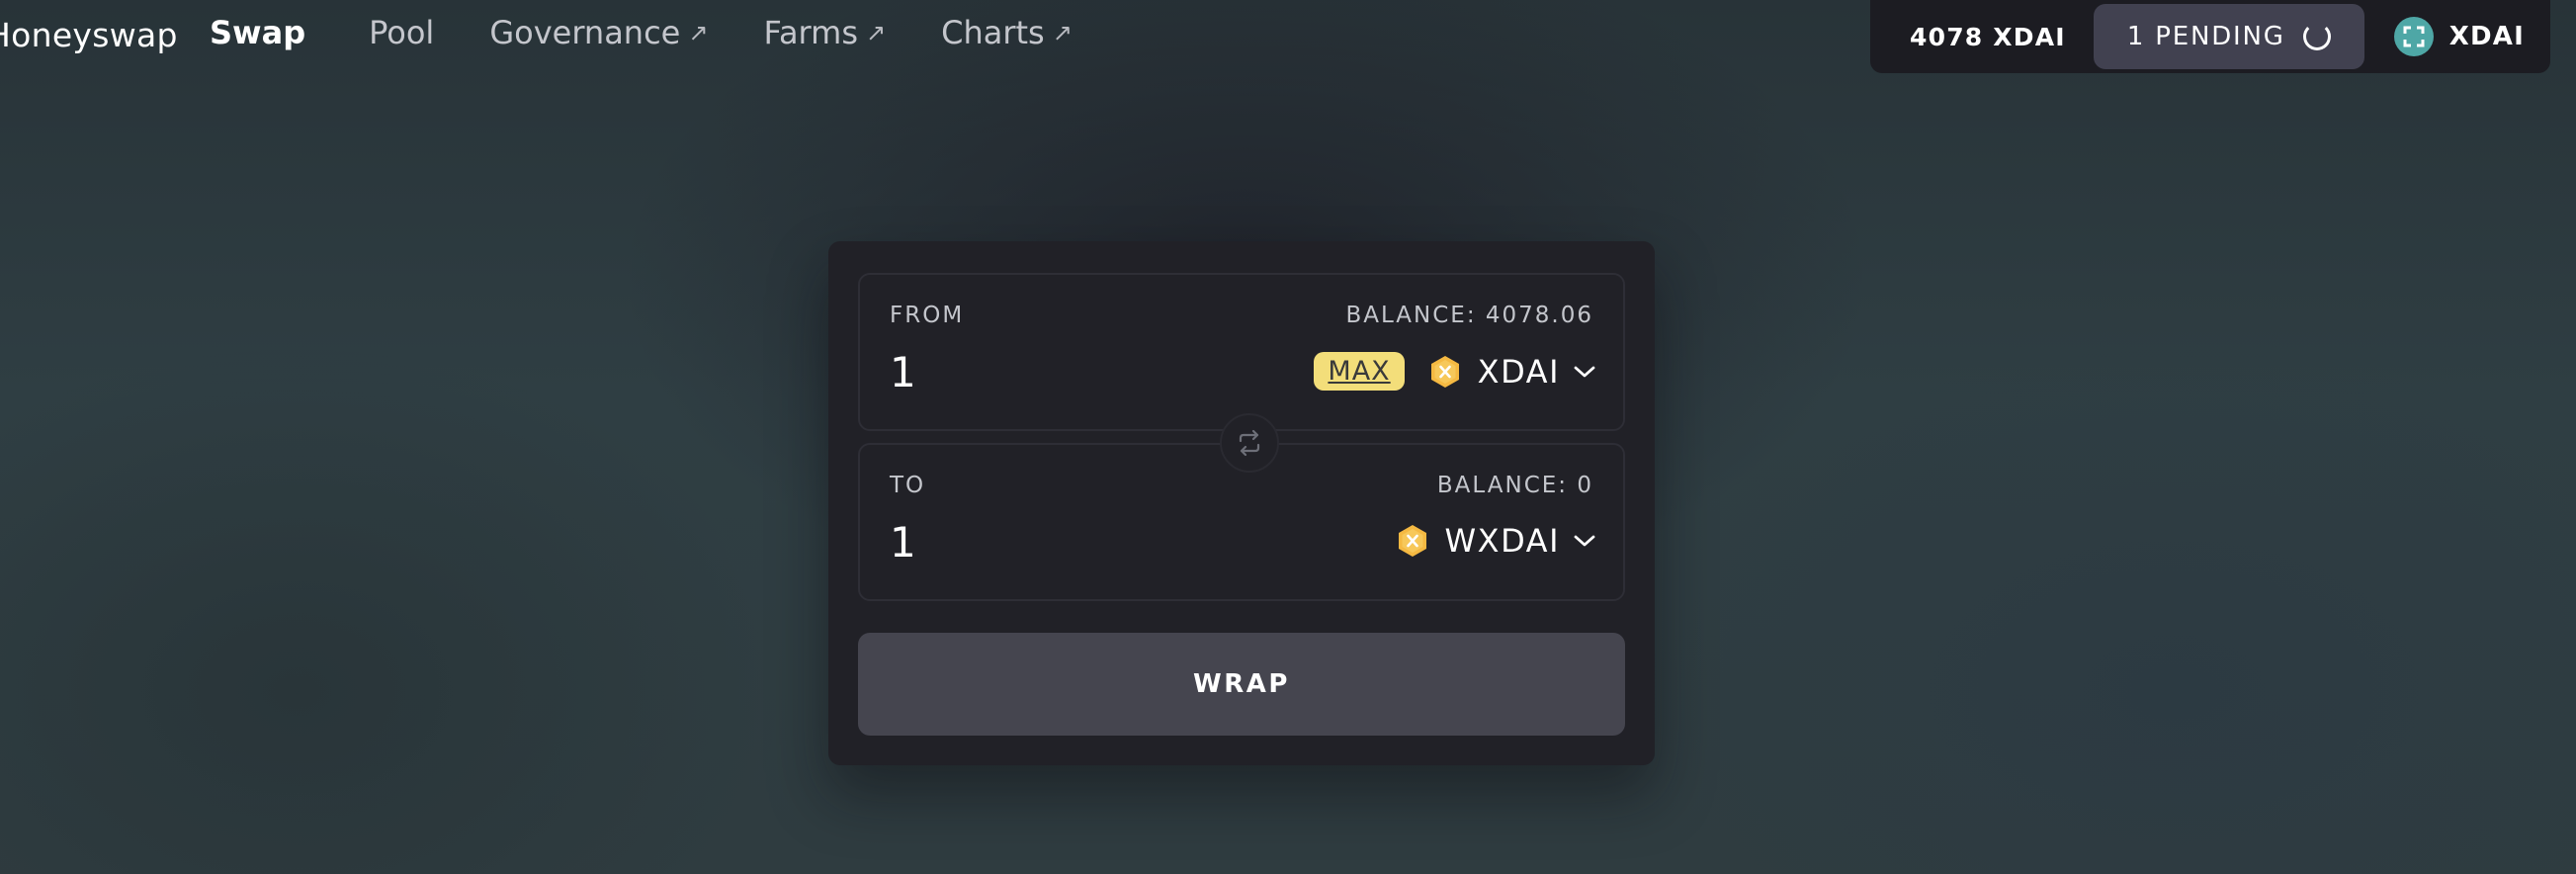 The width and height of the screenshot is (2576, 874). What do you see at coordinates (2205, 36) in the screenshot?
I see `pending-label: 1 PENDING` at bounding box center [2205, 36].